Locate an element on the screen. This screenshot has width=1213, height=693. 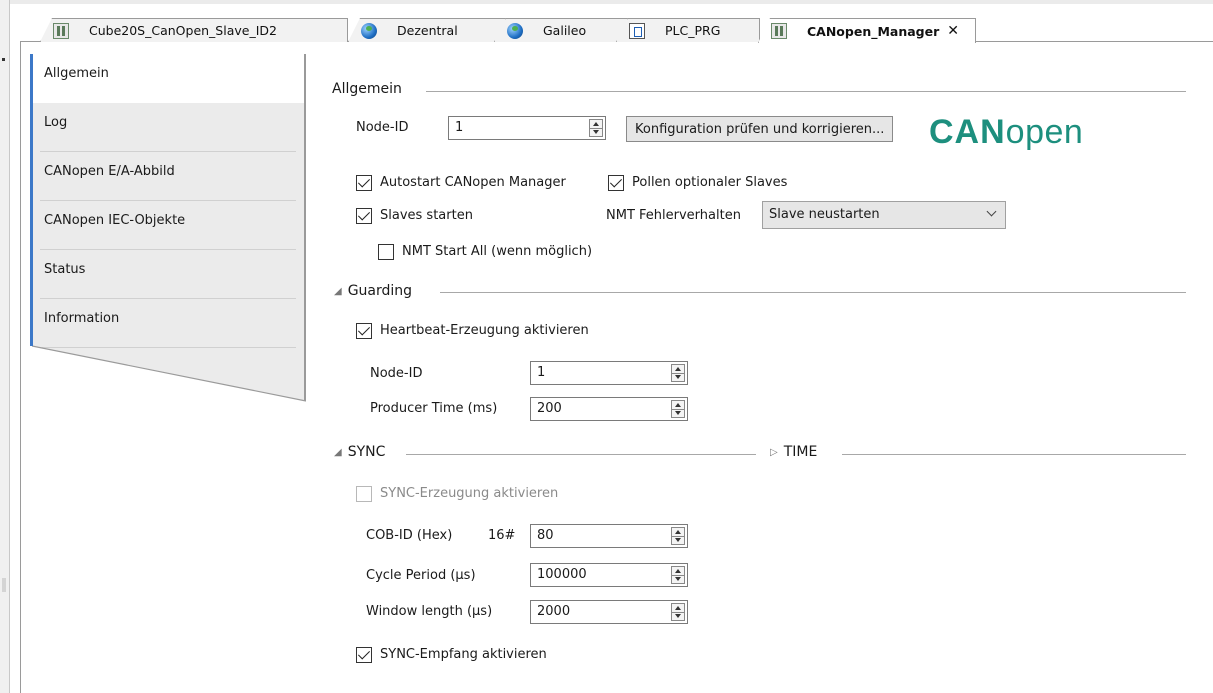
sidebar-item-ea-abbild: CANopen E/A-Abbild is located at coordinates (168, 176).